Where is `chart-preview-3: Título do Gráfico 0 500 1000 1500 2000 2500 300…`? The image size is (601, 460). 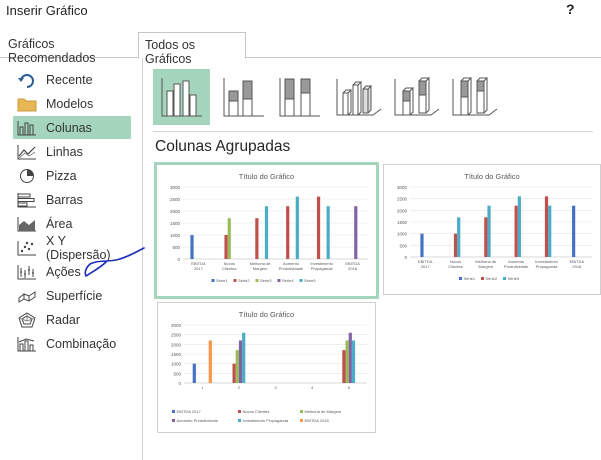
chart-preview-3: Título do Gráfico 0 500 1000 1500 2000 2500 300… is located at coordinates (266, 367).